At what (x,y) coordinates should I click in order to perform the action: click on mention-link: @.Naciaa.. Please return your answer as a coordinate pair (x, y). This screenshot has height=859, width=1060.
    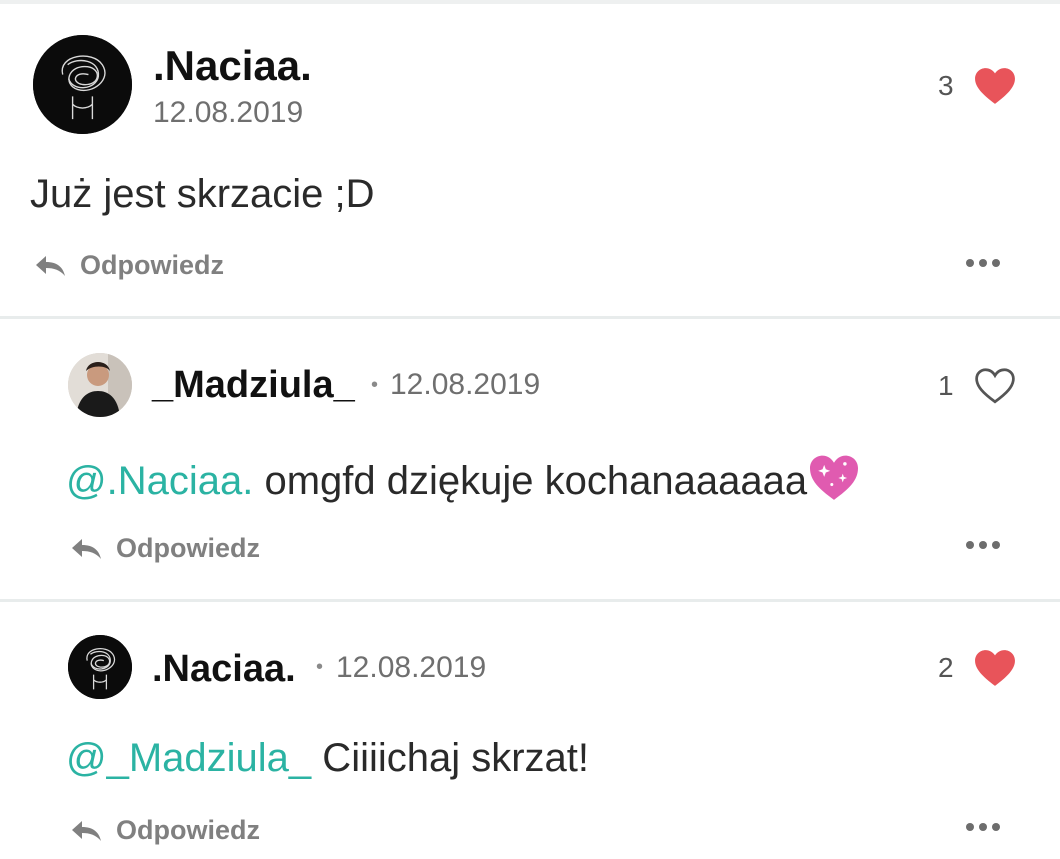
    Looking at the image, I should click on (159, 481).